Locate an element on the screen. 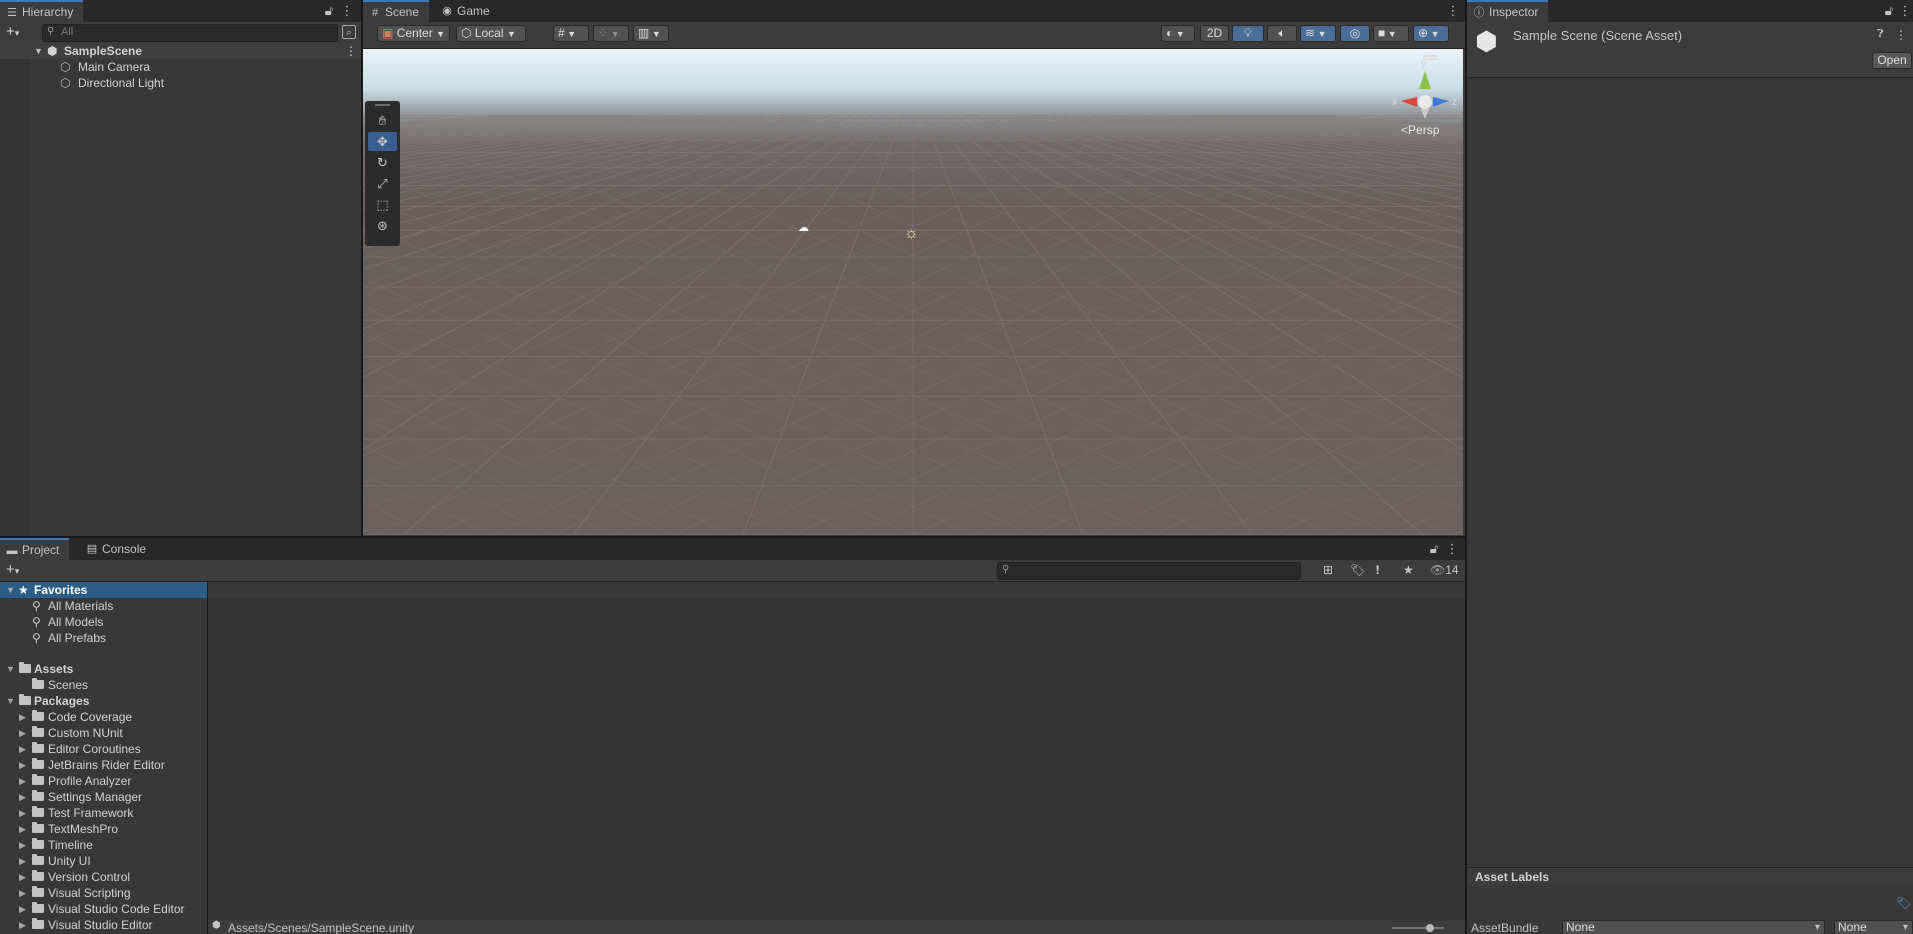  rotate-tool-button: ↻ is located at coordinates (382, 162).